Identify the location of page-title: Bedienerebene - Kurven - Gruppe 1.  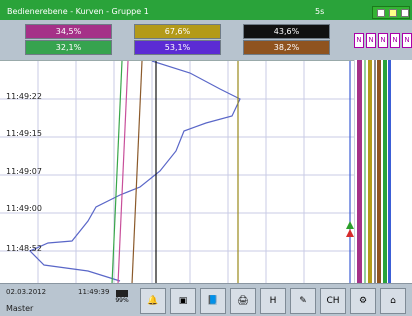
(78, 11).